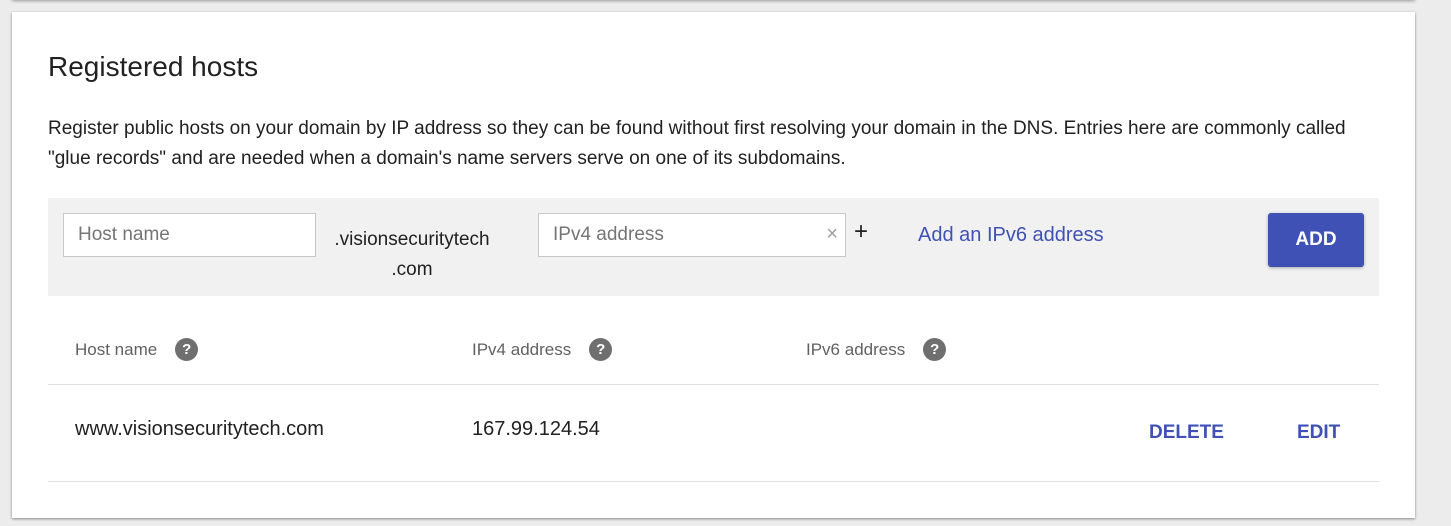 This screenshot has height=526, width=1451. I want to click on column-header-ipv6-address: IPv6 address ?, so click(876, 349).